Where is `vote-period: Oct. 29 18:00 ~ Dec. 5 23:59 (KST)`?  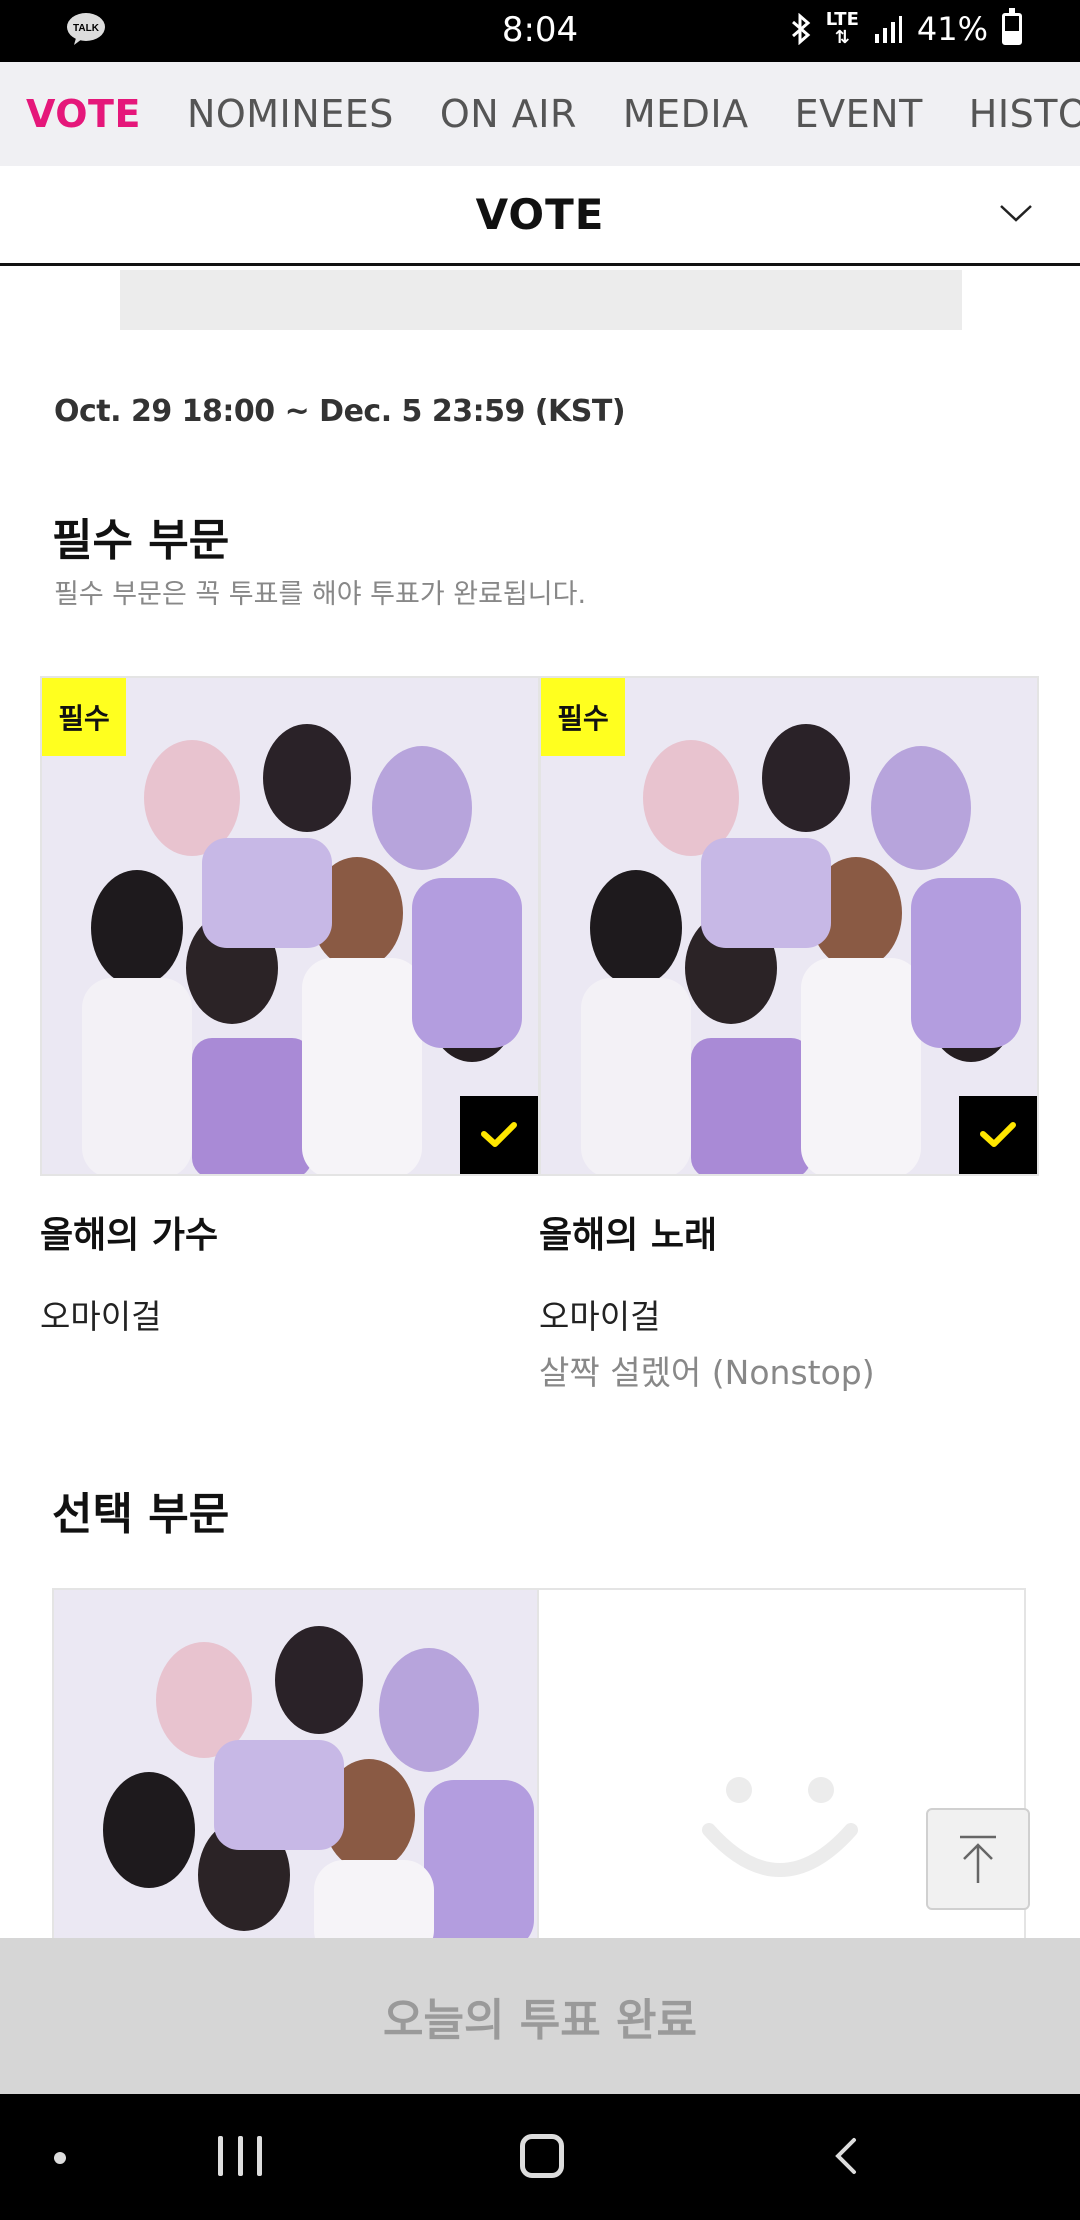 vote-period: Oct. 29 18:00 ~ Dec. 5 23:59 (KST) is located at coordinates (340, 411).